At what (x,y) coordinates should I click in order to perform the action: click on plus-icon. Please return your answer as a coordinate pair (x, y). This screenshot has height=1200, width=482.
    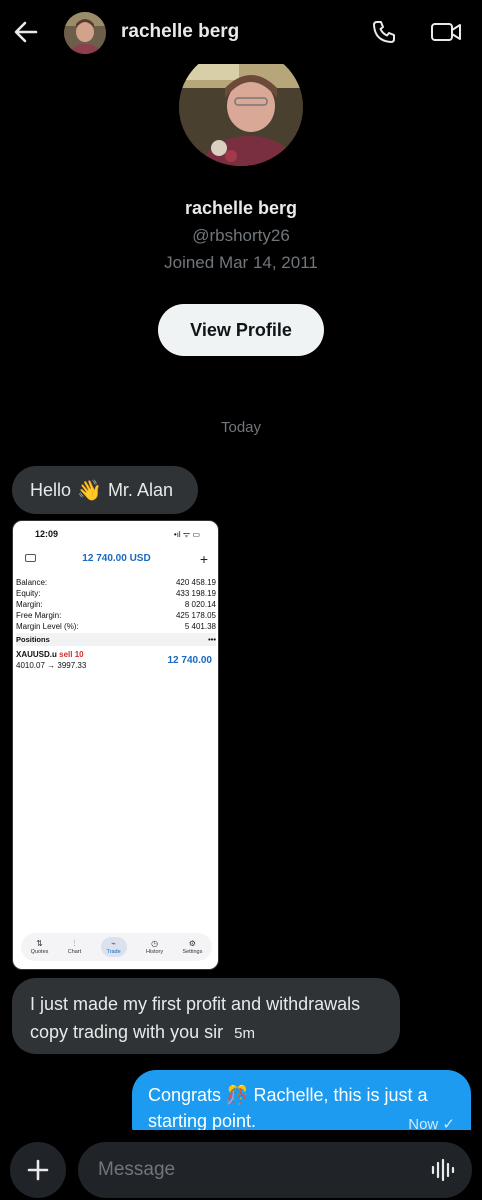
    Looking at the image, I should click on (38, 1170).